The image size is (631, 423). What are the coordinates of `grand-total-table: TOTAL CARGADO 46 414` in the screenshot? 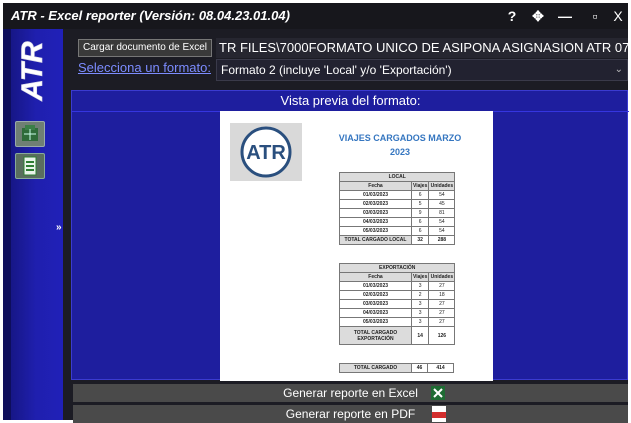 It's located at (396, 368).